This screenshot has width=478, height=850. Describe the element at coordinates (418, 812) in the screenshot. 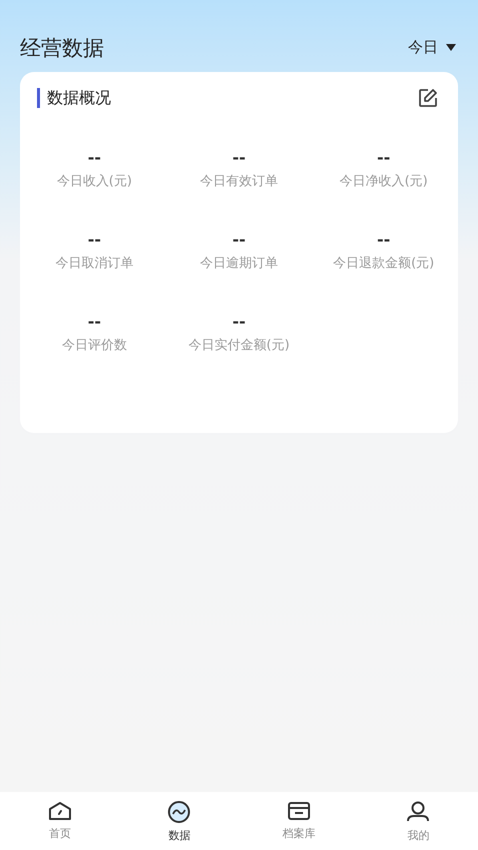

I see `user-icon` at that location.